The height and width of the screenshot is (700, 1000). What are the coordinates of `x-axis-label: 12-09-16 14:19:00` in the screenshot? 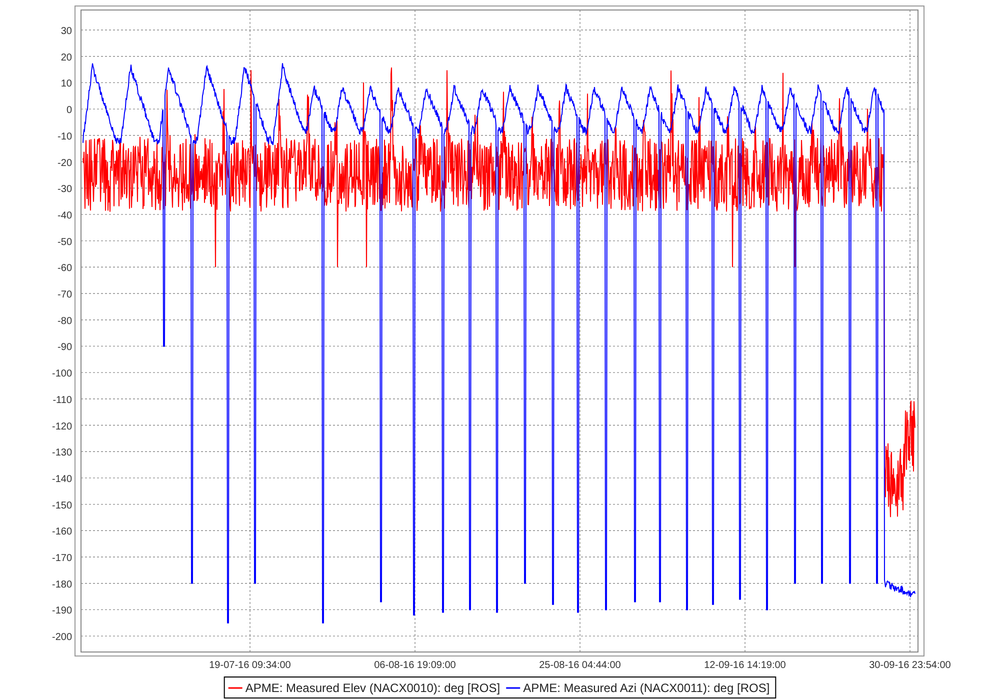 It's located at (745, 665).